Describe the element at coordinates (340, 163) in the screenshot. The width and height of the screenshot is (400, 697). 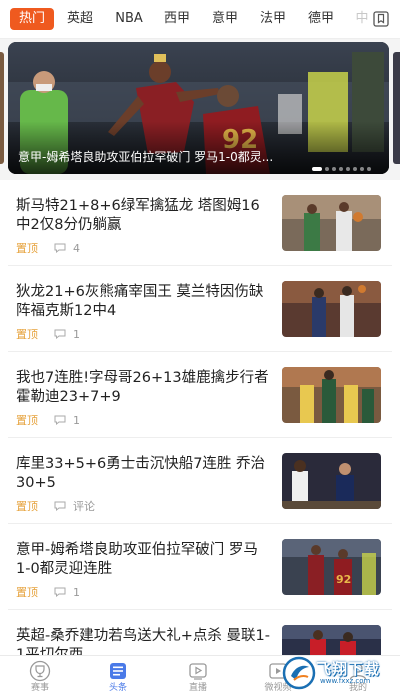
I see `carousel-indicator` at that location.